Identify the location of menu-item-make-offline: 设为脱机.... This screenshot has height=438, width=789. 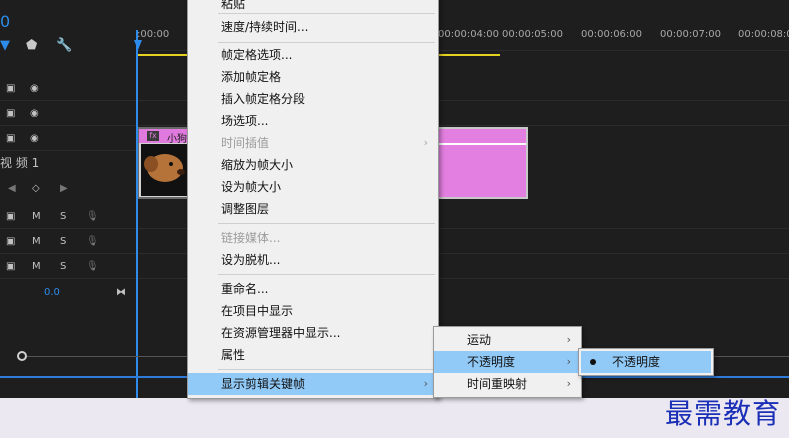
(313, 260).